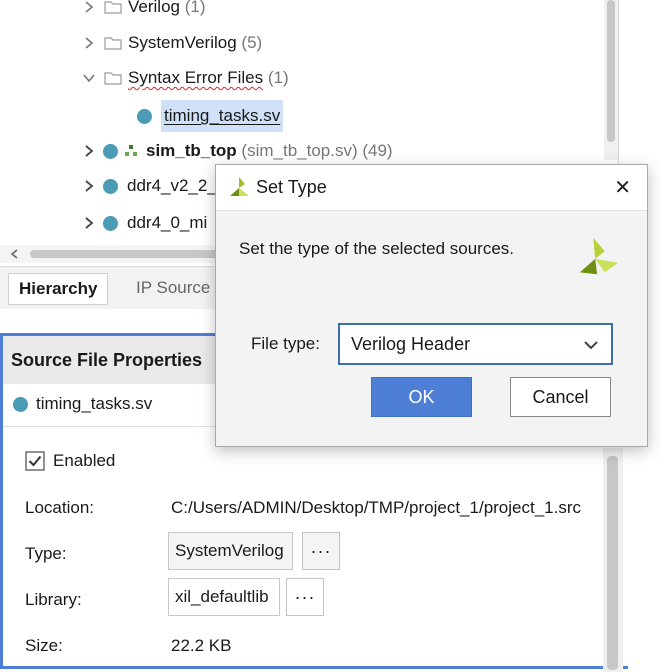  I want to click on location-label: Location:, so click(59, 507).